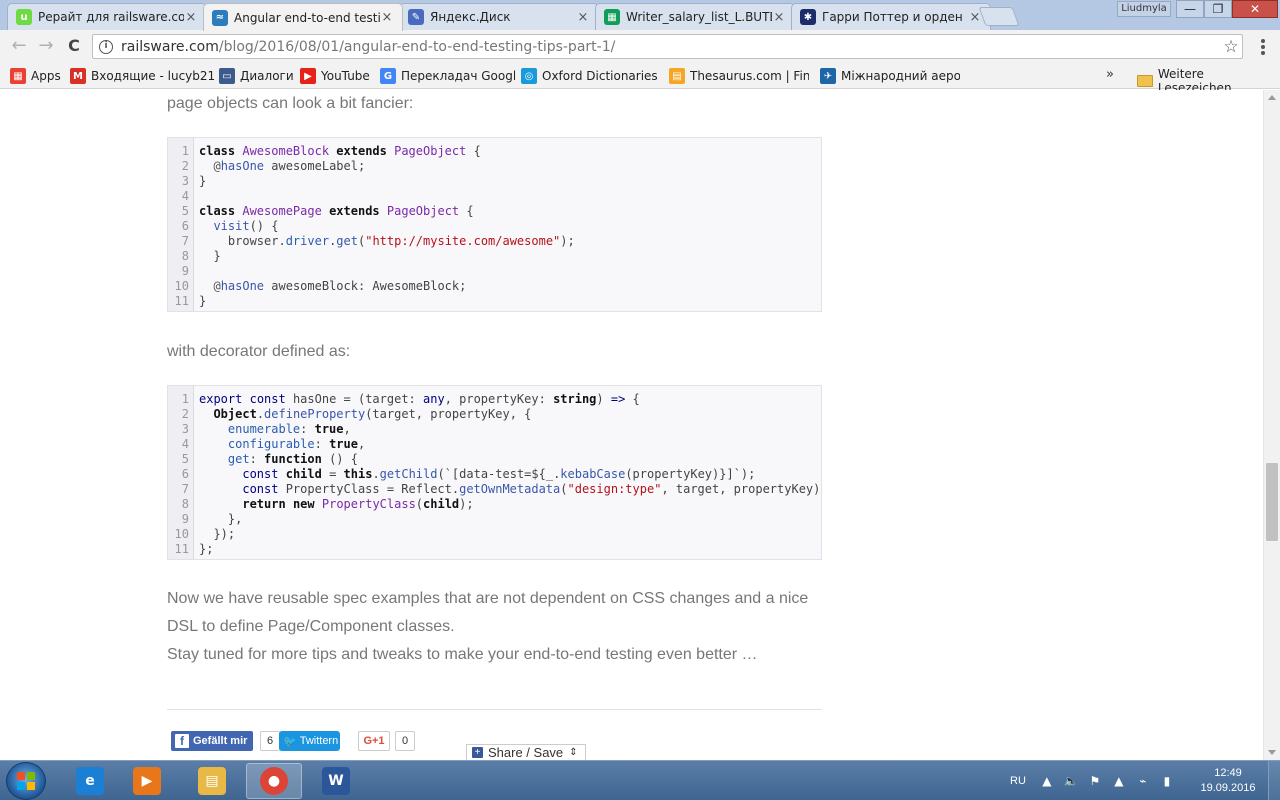 This screenshot has width=1280, height=800. Describe the element at coordinates (494, 196) in the screenshot. I see `code-line: 4` at that location.